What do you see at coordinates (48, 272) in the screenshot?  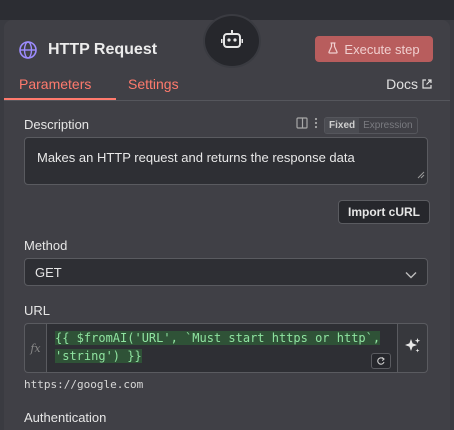 I see `method-value: GET` at bounding box center [48, 272].